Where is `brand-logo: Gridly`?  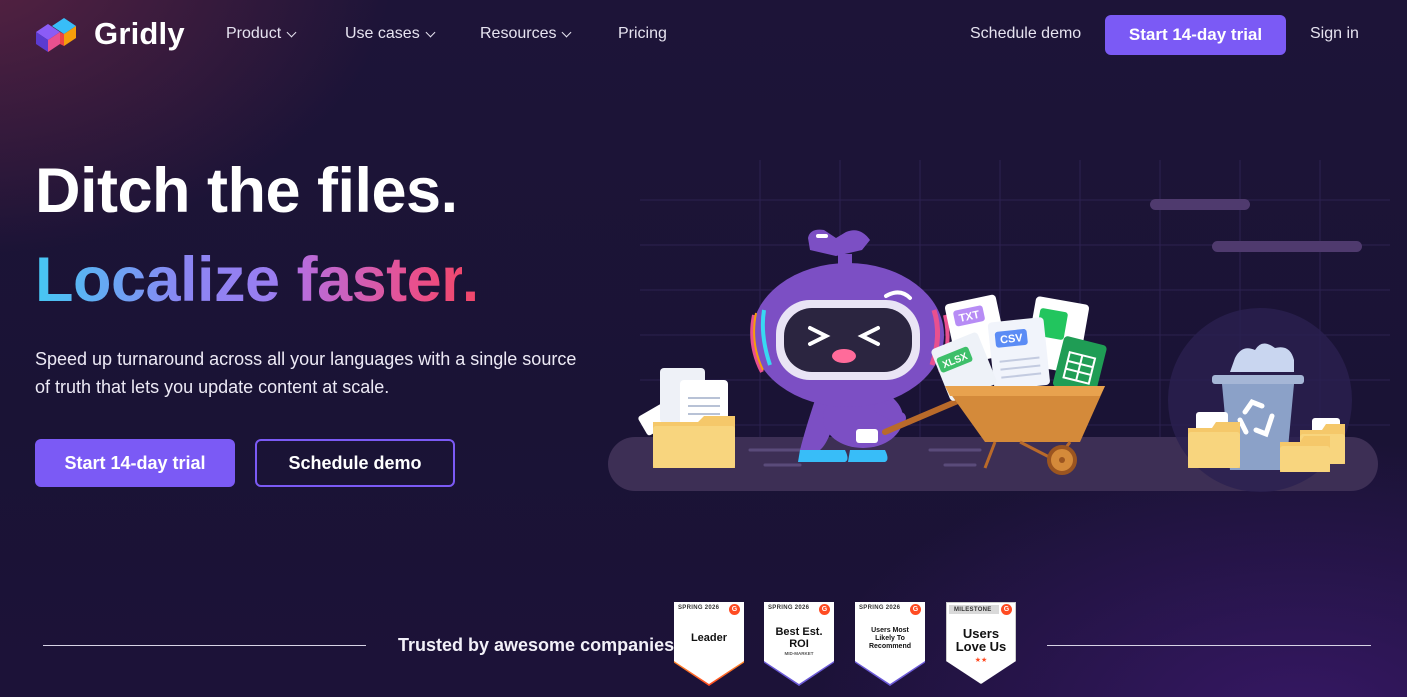 brand-logo: Gridly is located at coordinates (109, 34).